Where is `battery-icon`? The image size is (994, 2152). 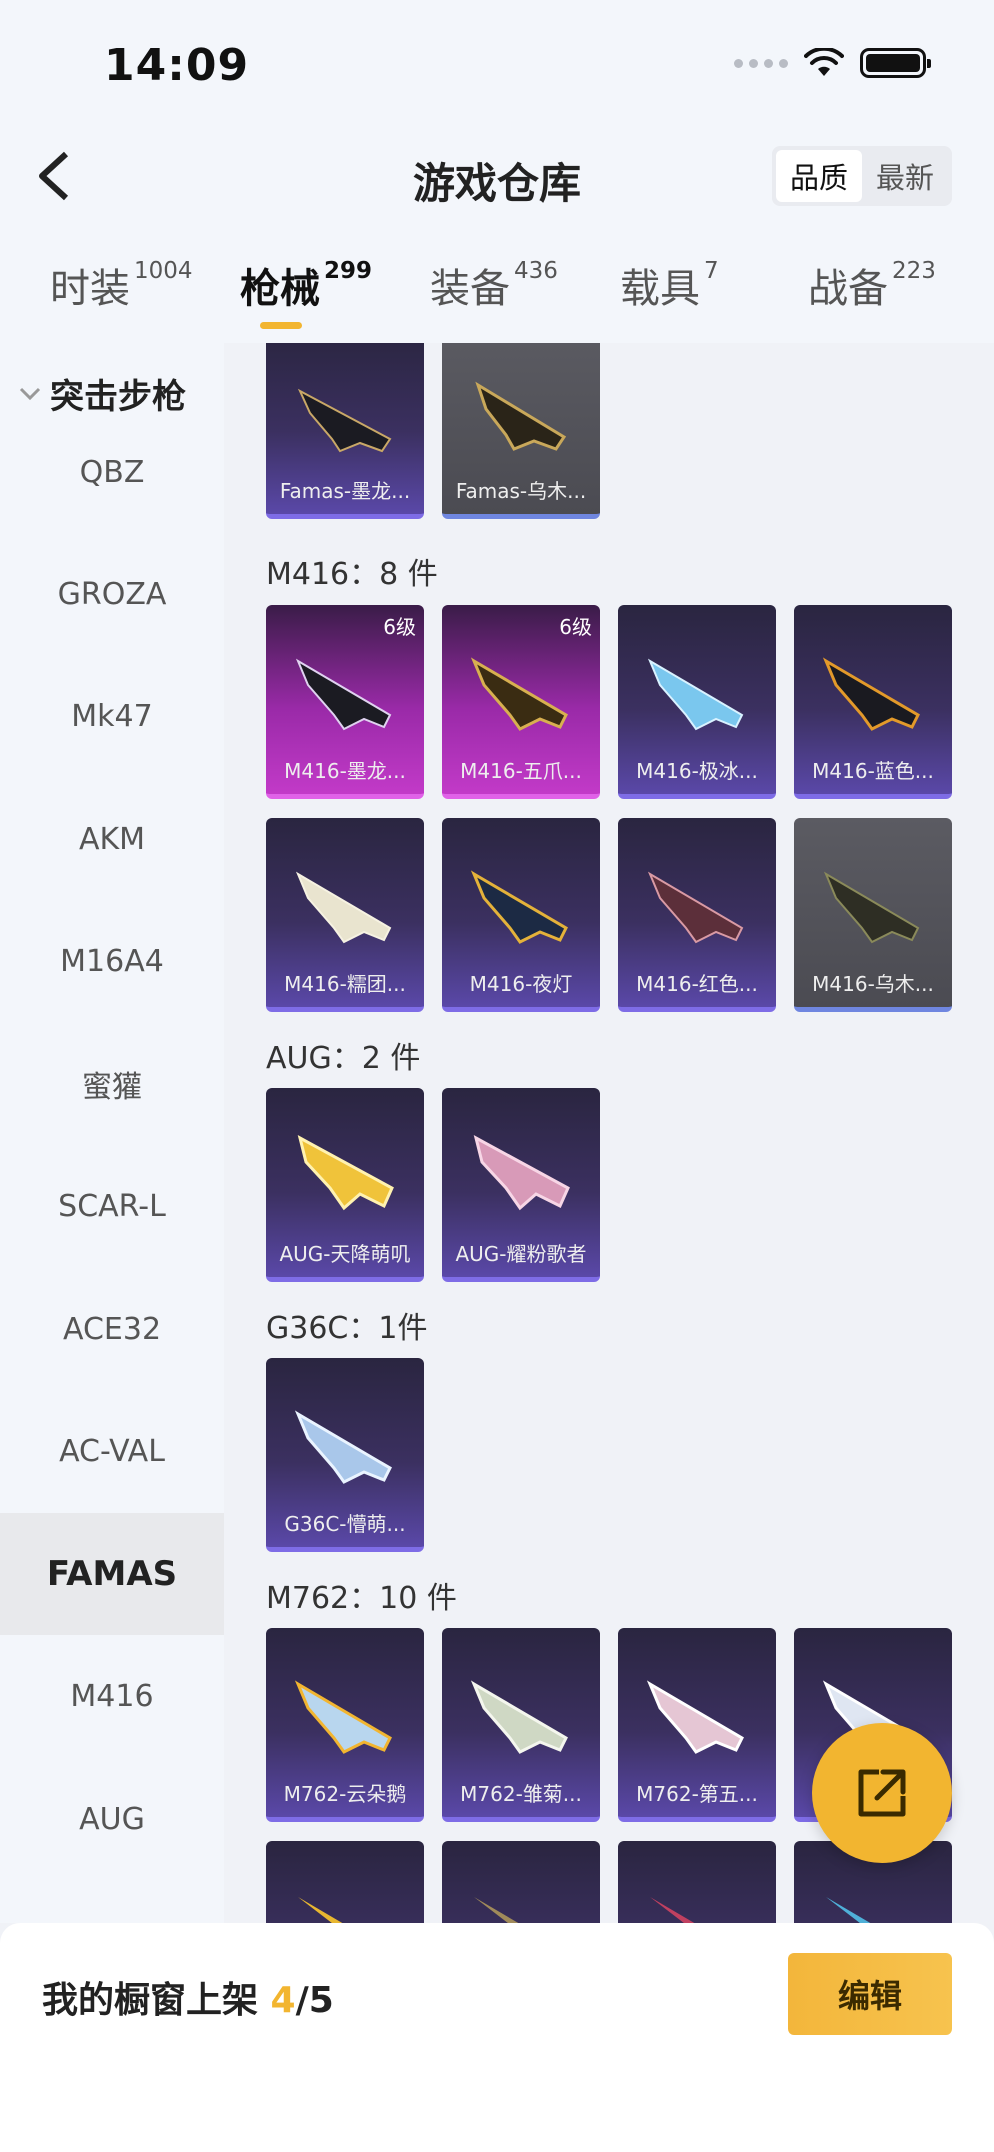
battery-icon is located at coordinates (895, 63).